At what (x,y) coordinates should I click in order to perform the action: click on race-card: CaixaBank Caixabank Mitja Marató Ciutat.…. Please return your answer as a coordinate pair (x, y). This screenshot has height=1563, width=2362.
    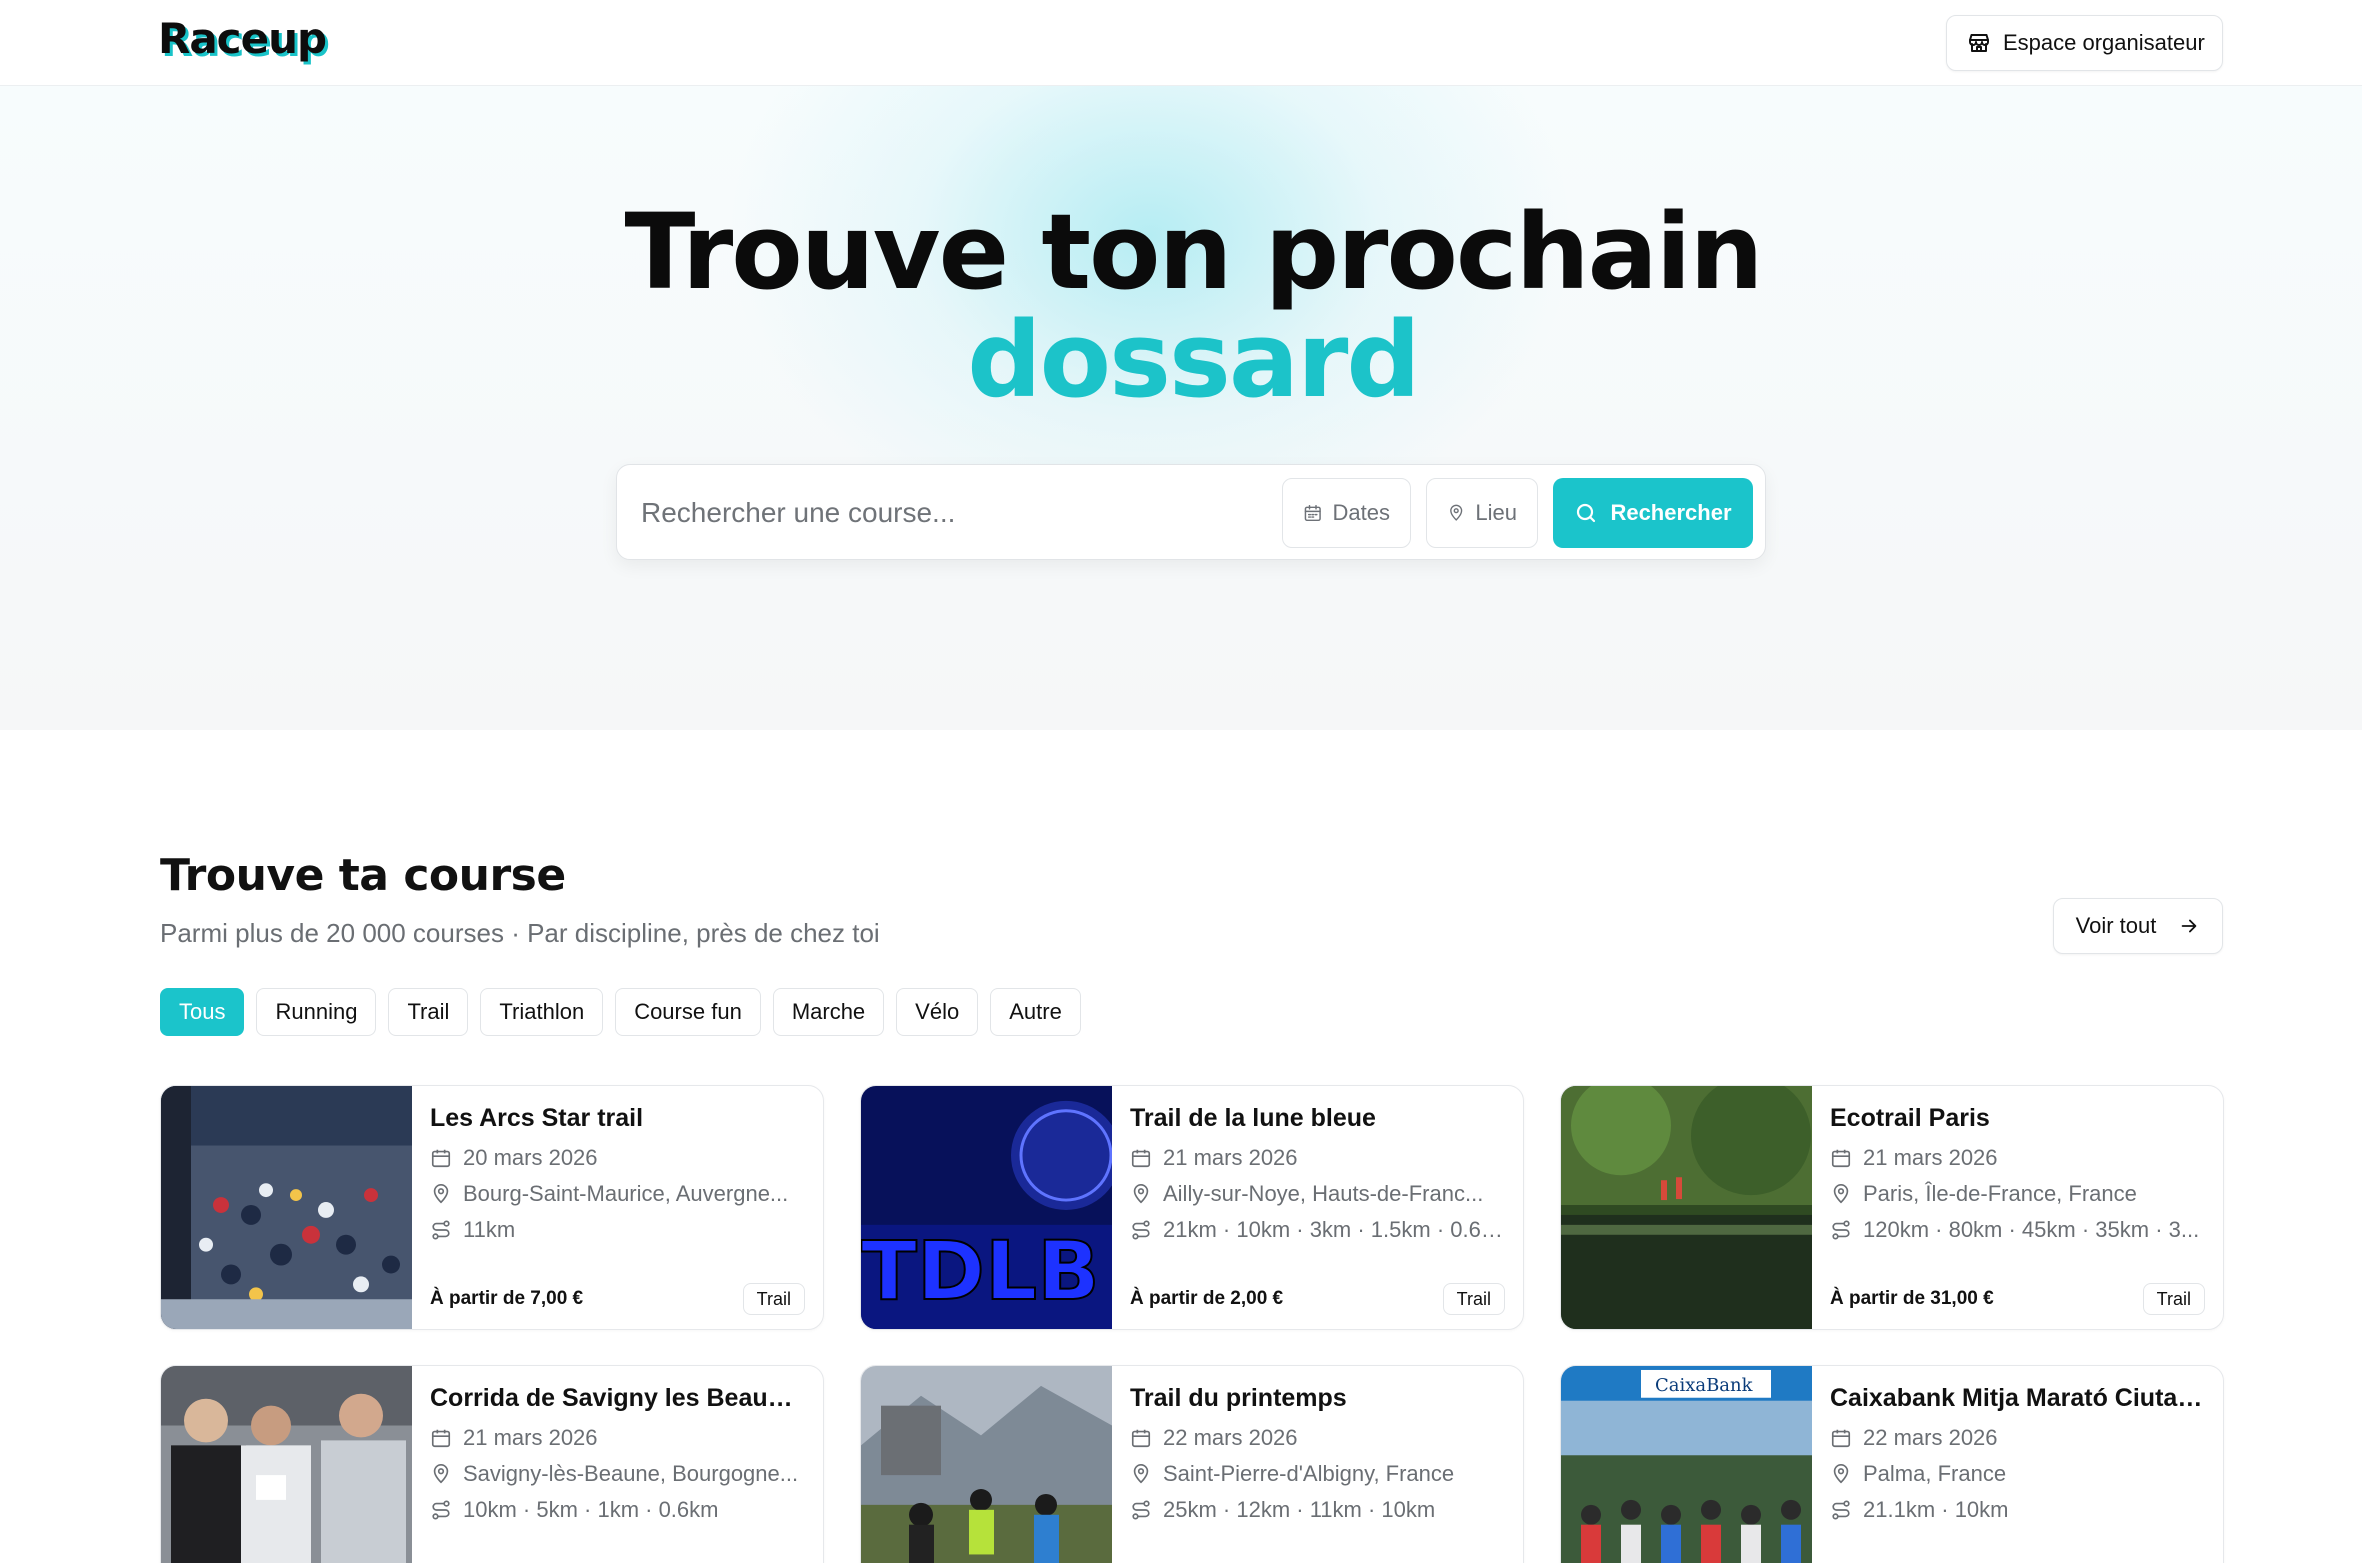
    Looking at the image, I should click on (1892, 1464).